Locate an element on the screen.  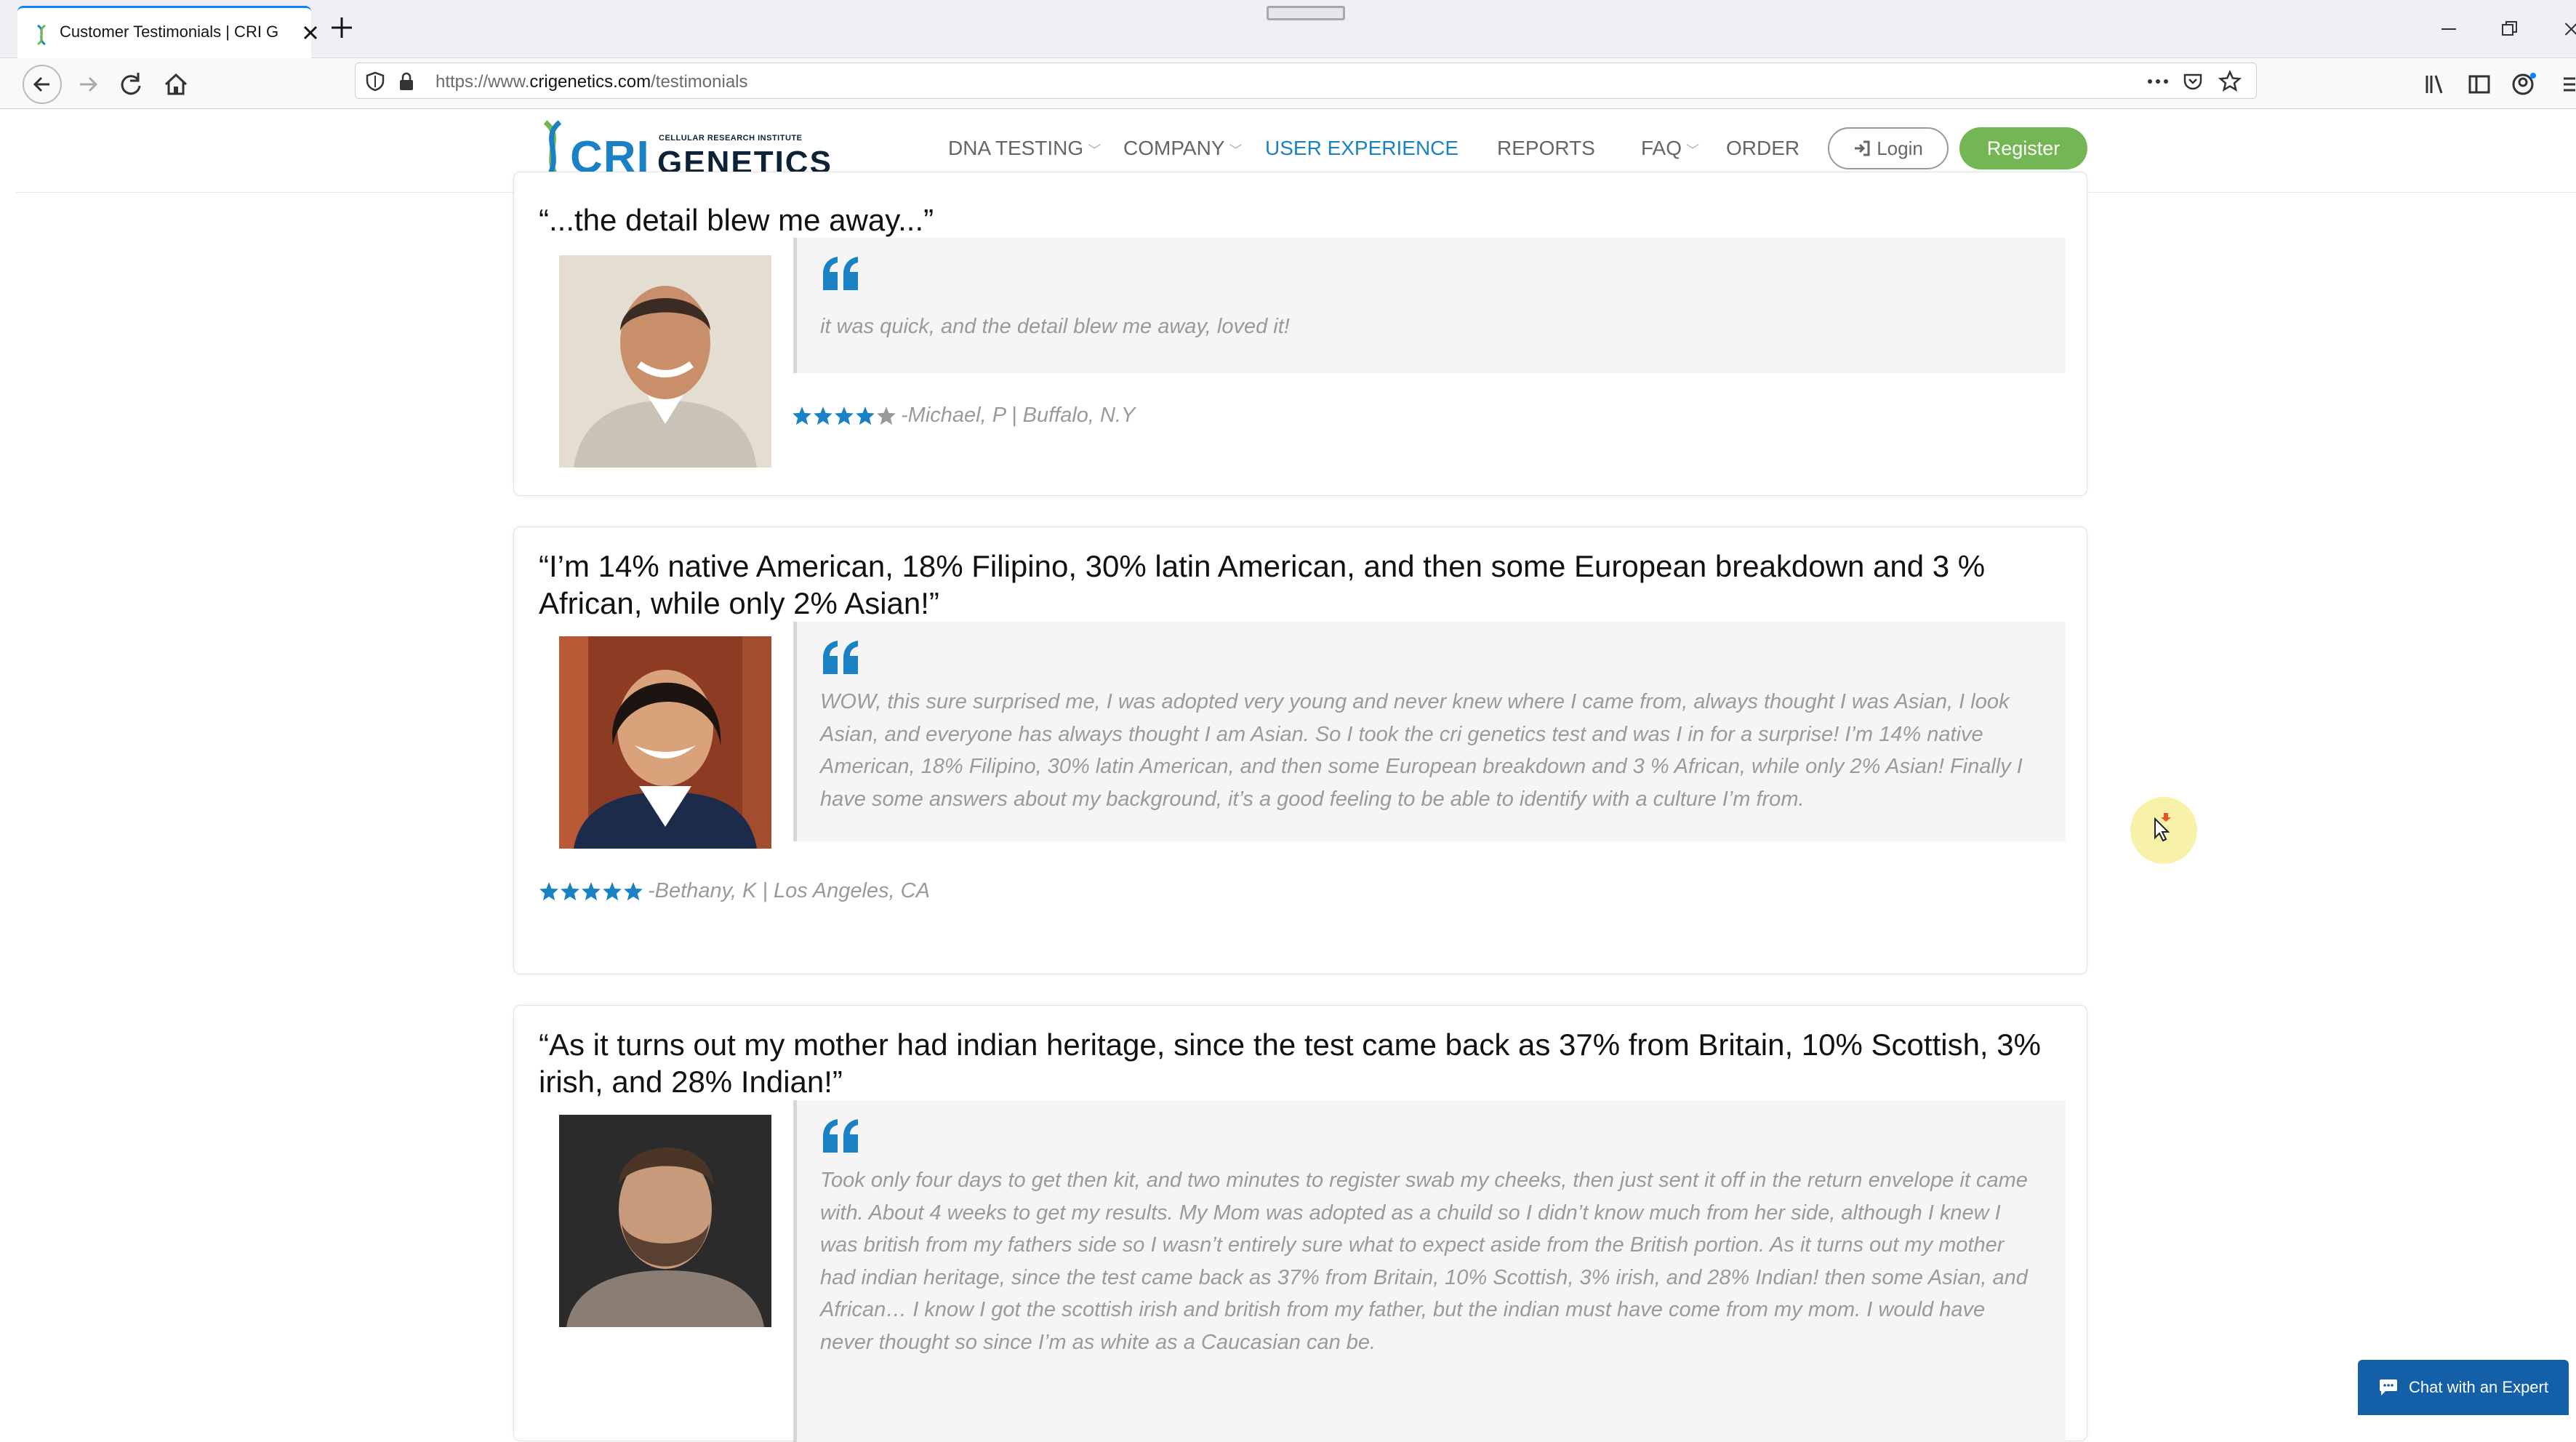
cursor-highlight is located at coordinates (2164, 830).